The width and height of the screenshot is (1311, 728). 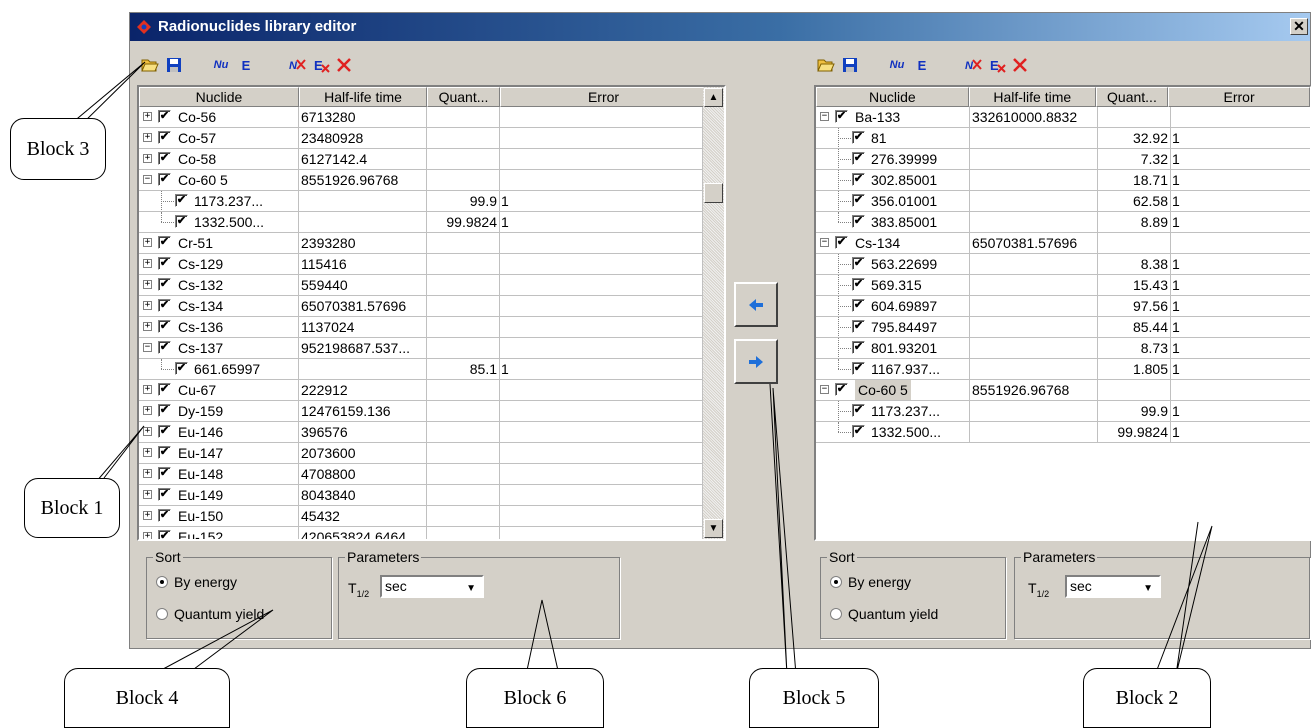 What do you see at coordinates (1147, 698) in the screenshot?
I see `callout-block2: Block 2` at bounding box center [1147, 698].